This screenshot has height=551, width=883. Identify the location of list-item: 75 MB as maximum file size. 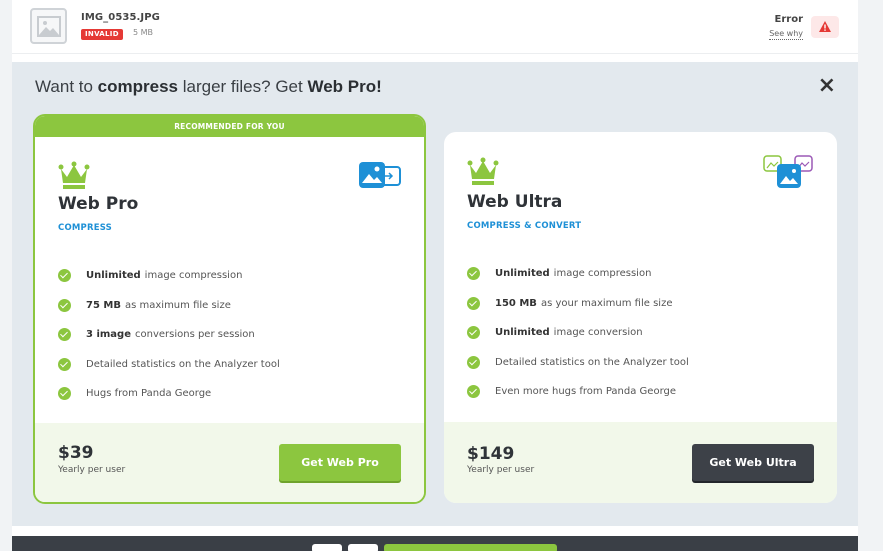
(169, 306).